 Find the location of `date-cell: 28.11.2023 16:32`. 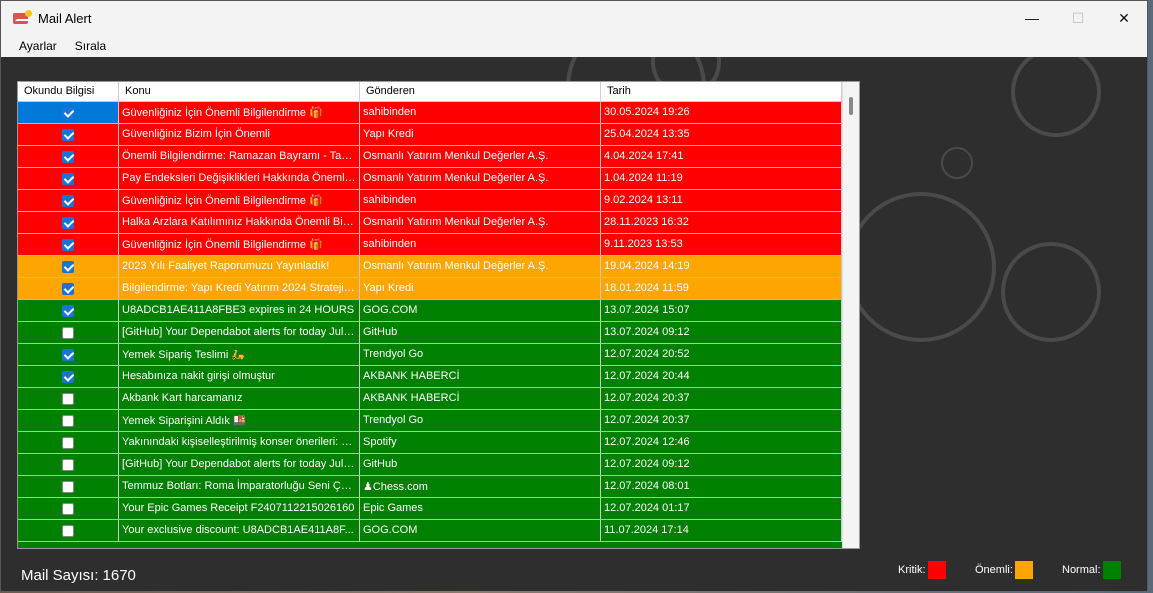

date-cell: 28.11.2023 16:32 is located at coordinates (721, 222).